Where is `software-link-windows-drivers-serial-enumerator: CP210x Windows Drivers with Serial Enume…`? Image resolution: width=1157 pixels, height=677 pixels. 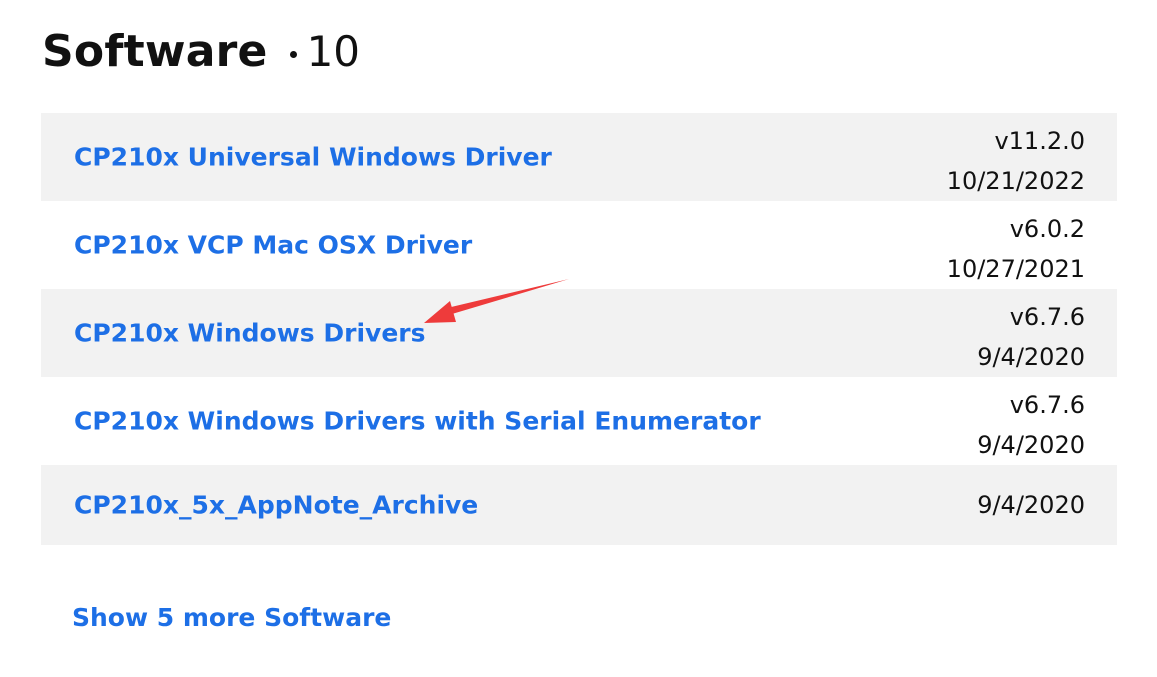
software-link-windows-drivers-serial-enumerator: CP210x Windows Drivers with Serial Enume… is located at coordinates (417, 421).